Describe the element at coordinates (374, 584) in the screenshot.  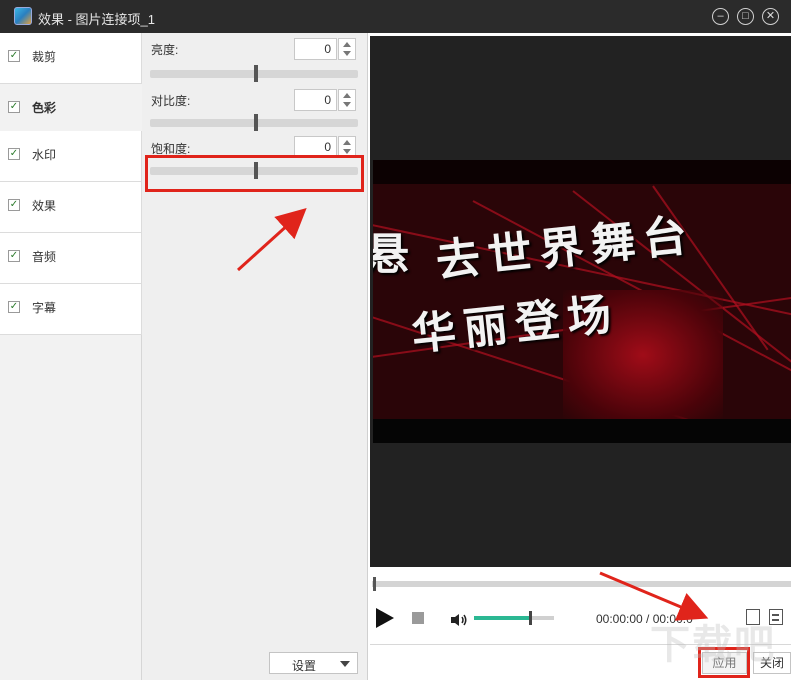
I see `seek-thumb` at that location.